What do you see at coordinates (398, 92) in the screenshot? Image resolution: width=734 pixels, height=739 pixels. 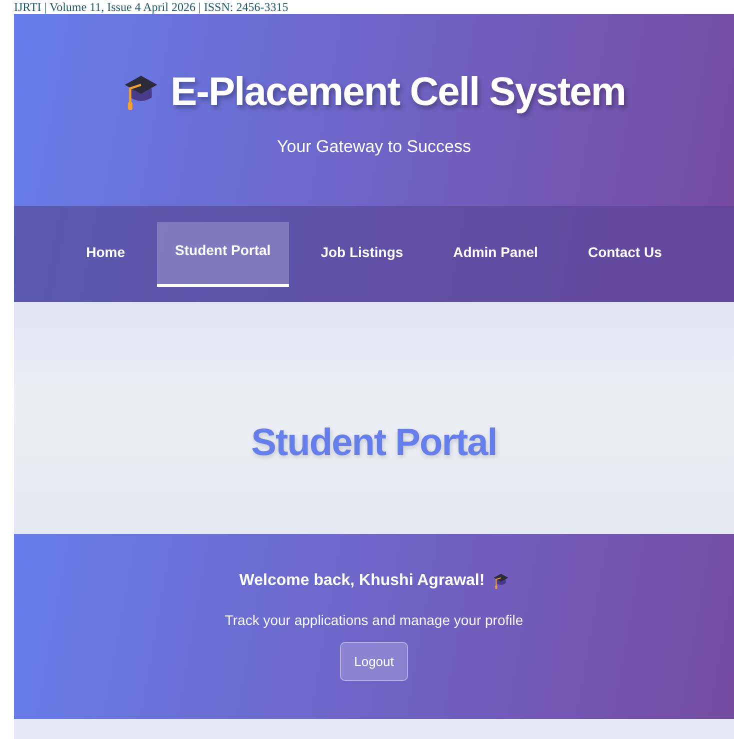 I see `site-title: E-Placement Cell System` at bounding box center [398, 92].